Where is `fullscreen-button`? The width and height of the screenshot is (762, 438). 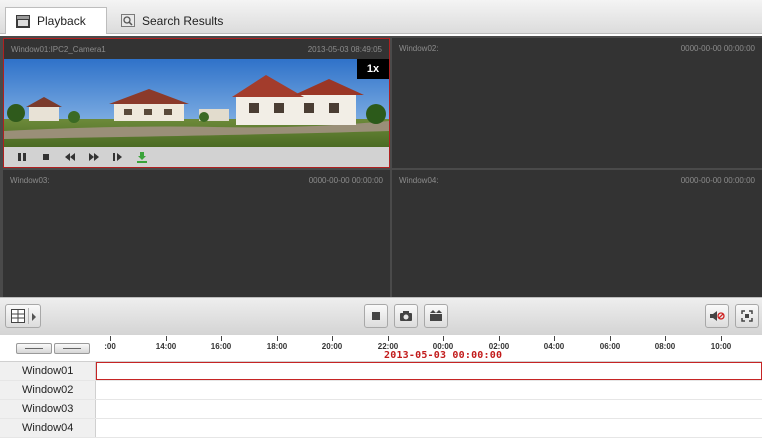
fullscreen-button is located at coordinates (747, 316).